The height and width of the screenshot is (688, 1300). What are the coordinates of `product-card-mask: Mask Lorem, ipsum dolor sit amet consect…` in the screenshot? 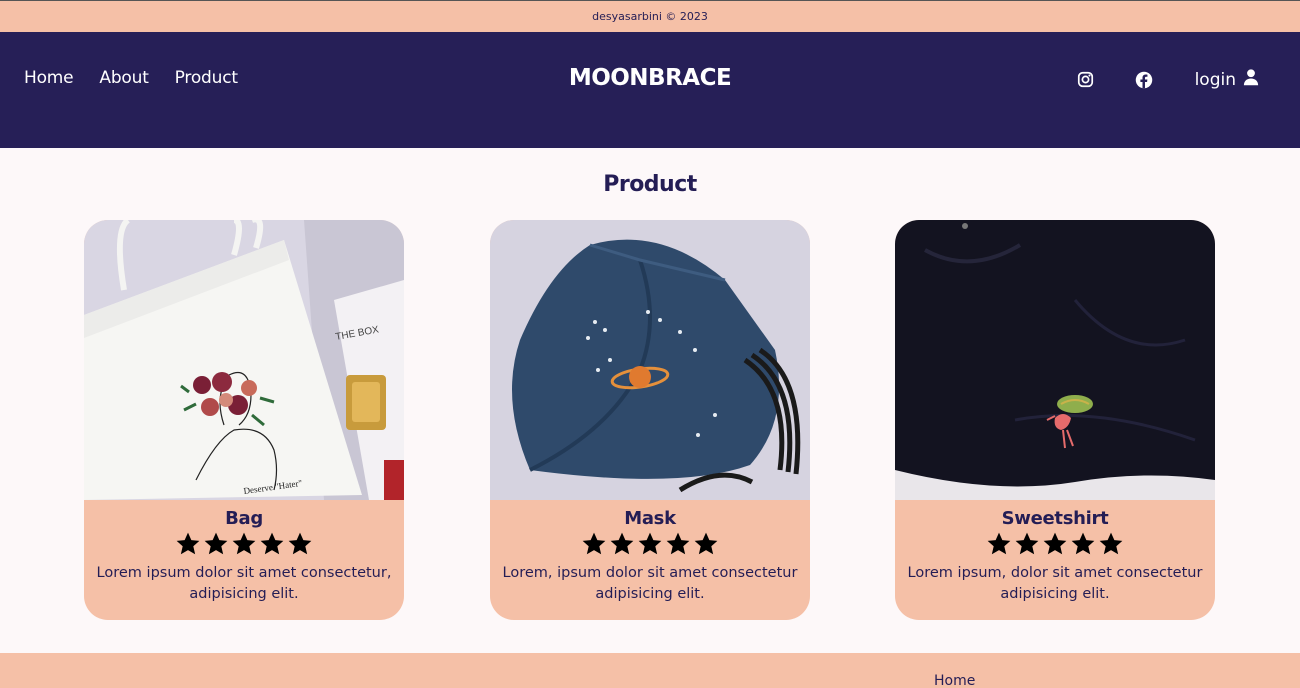 It's located at (650, 420).